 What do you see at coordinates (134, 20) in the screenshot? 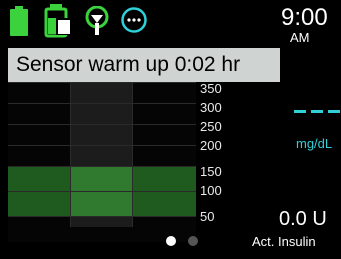
I see `options-icon` at bounding box center [134, 20].